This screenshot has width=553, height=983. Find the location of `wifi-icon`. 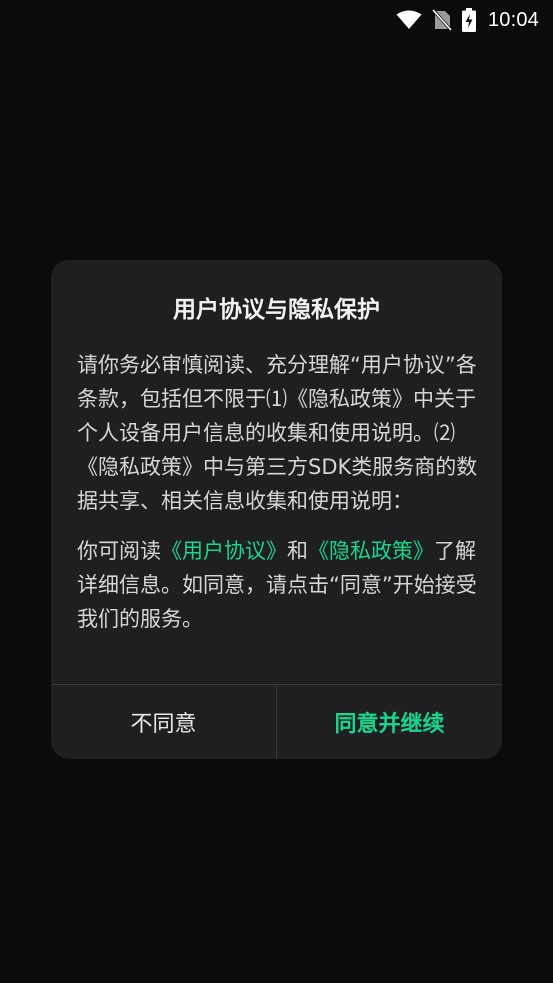

wifi-icon is located at coordinates (409, 20).